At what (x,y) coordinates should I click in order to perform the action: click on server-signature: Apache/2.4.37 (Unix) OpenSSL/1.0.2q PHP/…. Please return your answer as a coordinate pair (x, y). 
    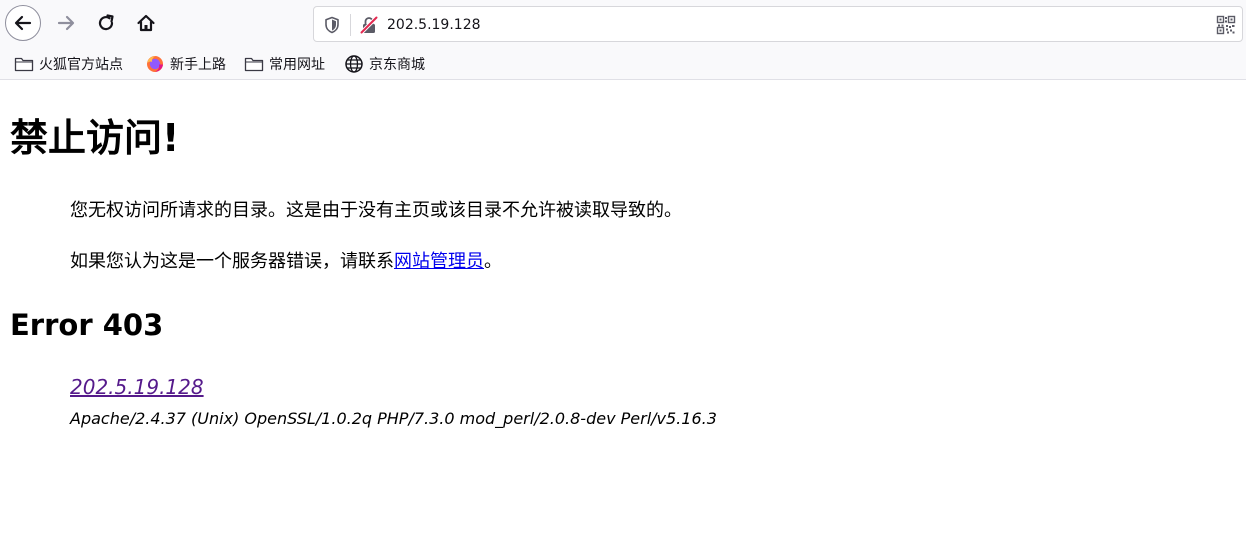
    Looking at the image, I should click on (393, 418).